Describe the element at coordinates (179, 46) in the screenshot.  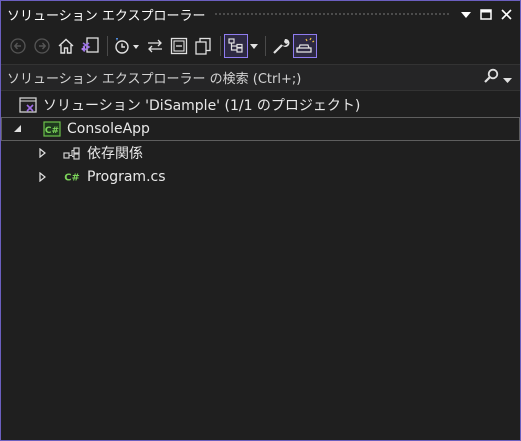
I see `collapse-all-icon` at that location.